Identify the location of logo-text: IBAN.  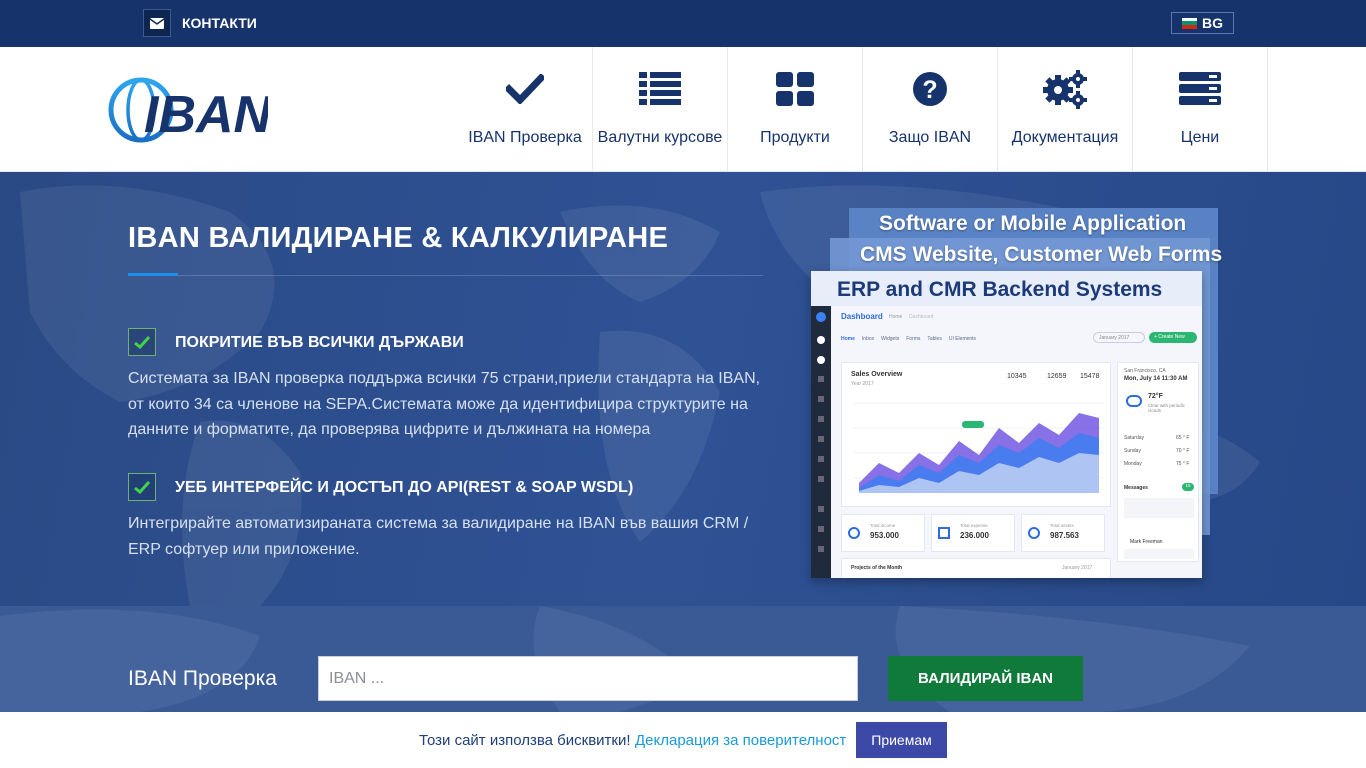
(206, 115).